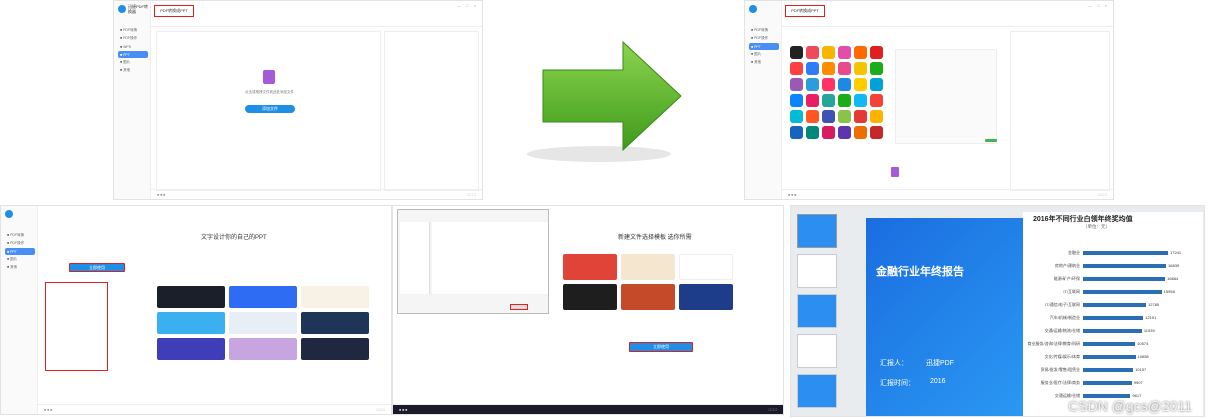  Describe the element at coordinates (234, 238) in the screenshot. I see `page-heading: 文字设计你的自己的PPT` at that location.